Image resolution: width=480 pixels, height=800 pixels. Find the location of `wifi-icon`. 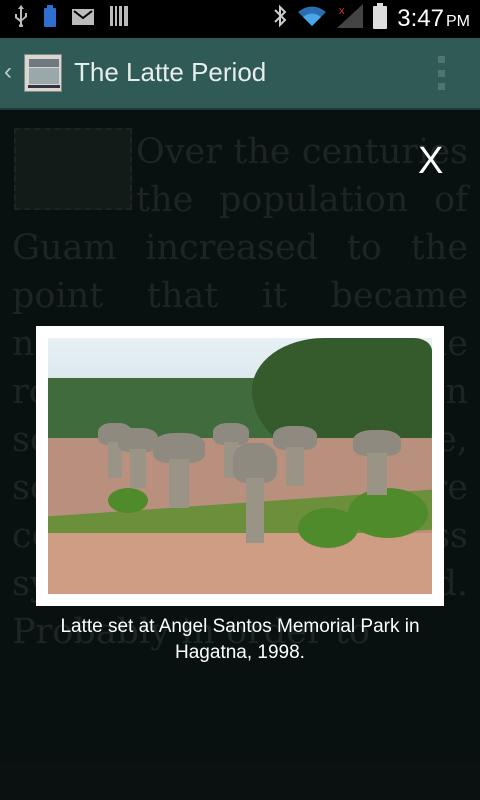

wifi-icon is located at coordinates (312, 19).